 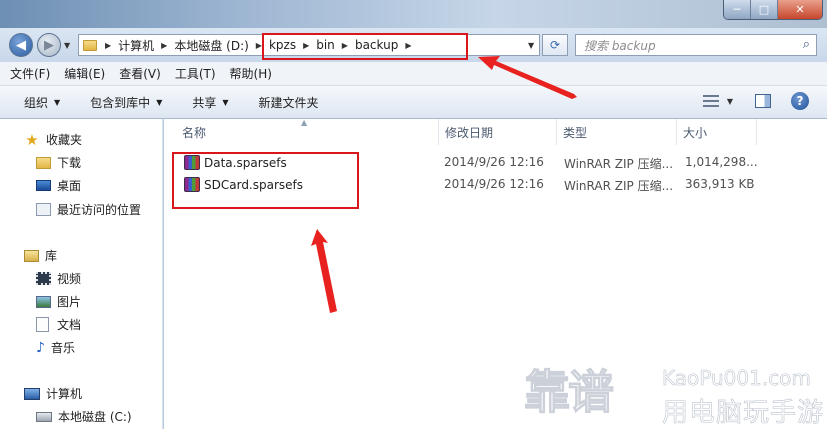 What do you see at coordinates (736, 378) in the screenshot?
I see `watermark-url: KaoPu001.com` at bounding box center [736, 378].